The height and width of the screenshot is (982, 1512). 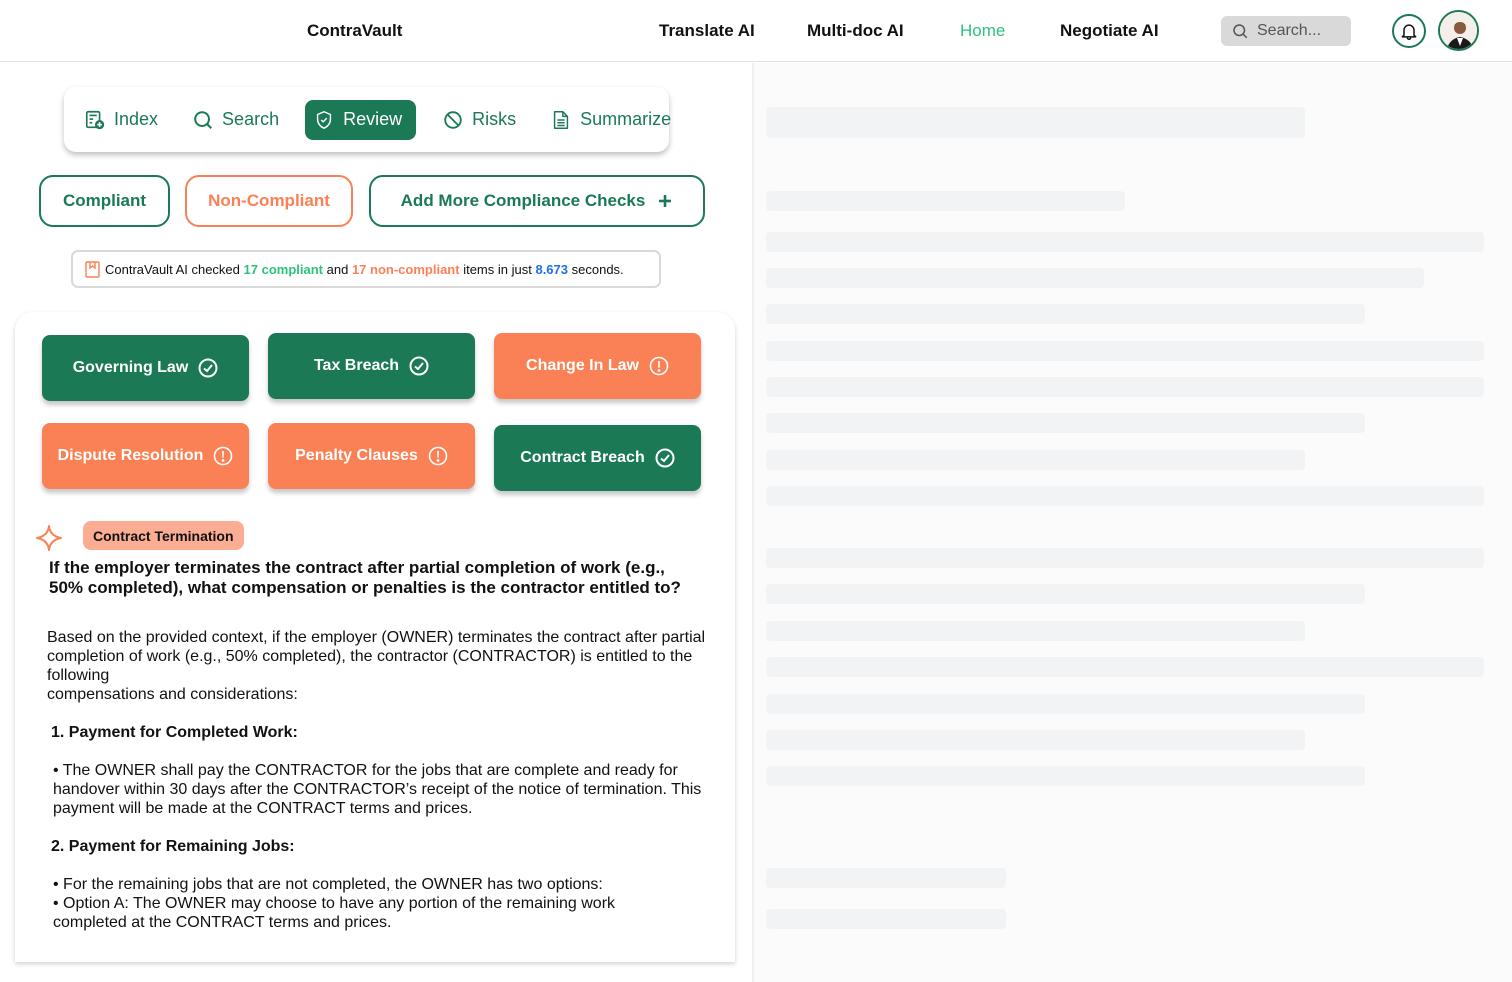 I want to click on check-label: Tax Breach, so click(x=356, y=365).